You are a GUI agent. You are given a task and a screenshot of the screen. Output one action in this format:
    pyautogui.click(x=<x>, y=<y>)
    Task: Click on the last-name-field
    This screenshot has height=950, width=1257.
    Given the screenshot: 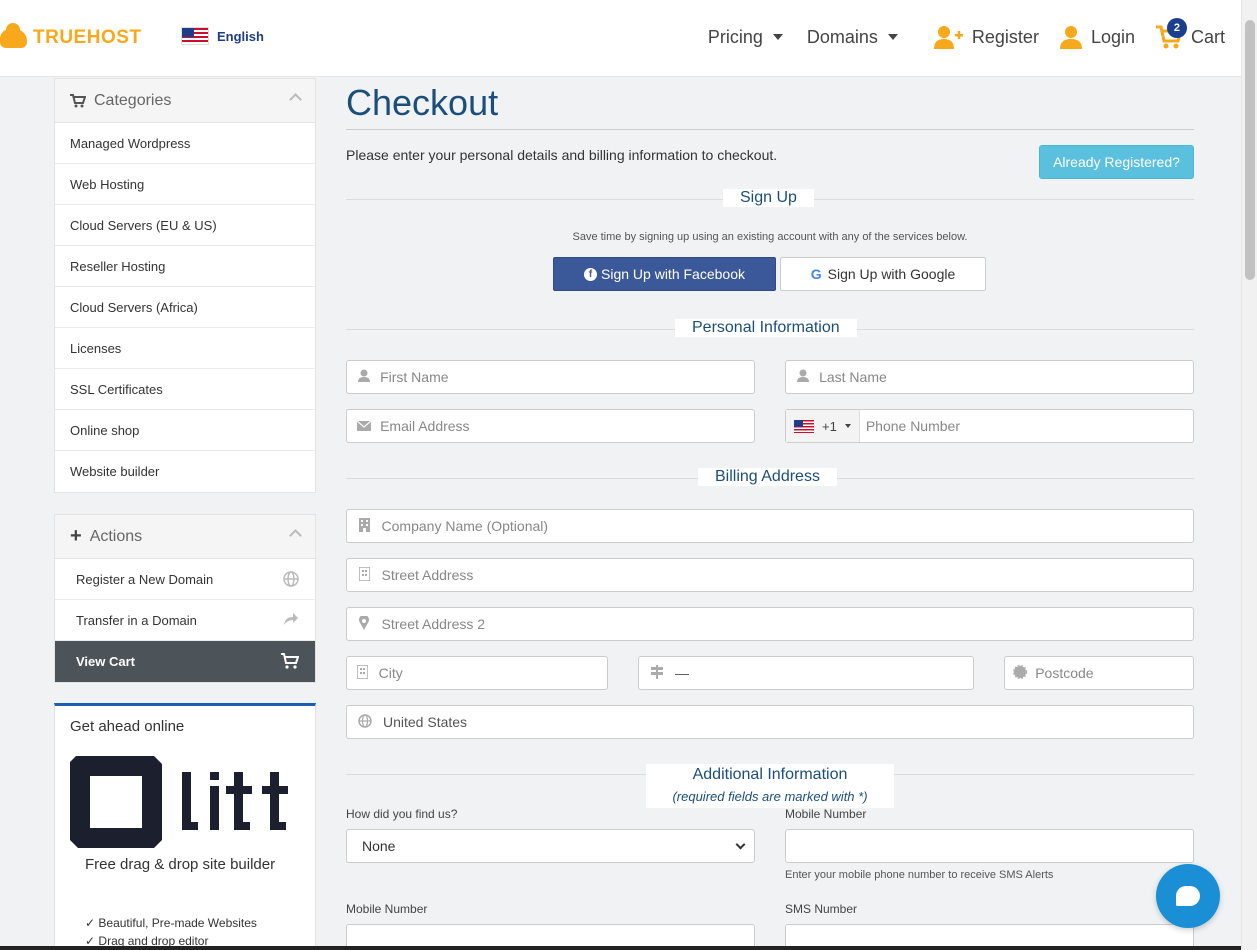 What is the action you would take?
    pyautogui.click(x=989, y=377)
    